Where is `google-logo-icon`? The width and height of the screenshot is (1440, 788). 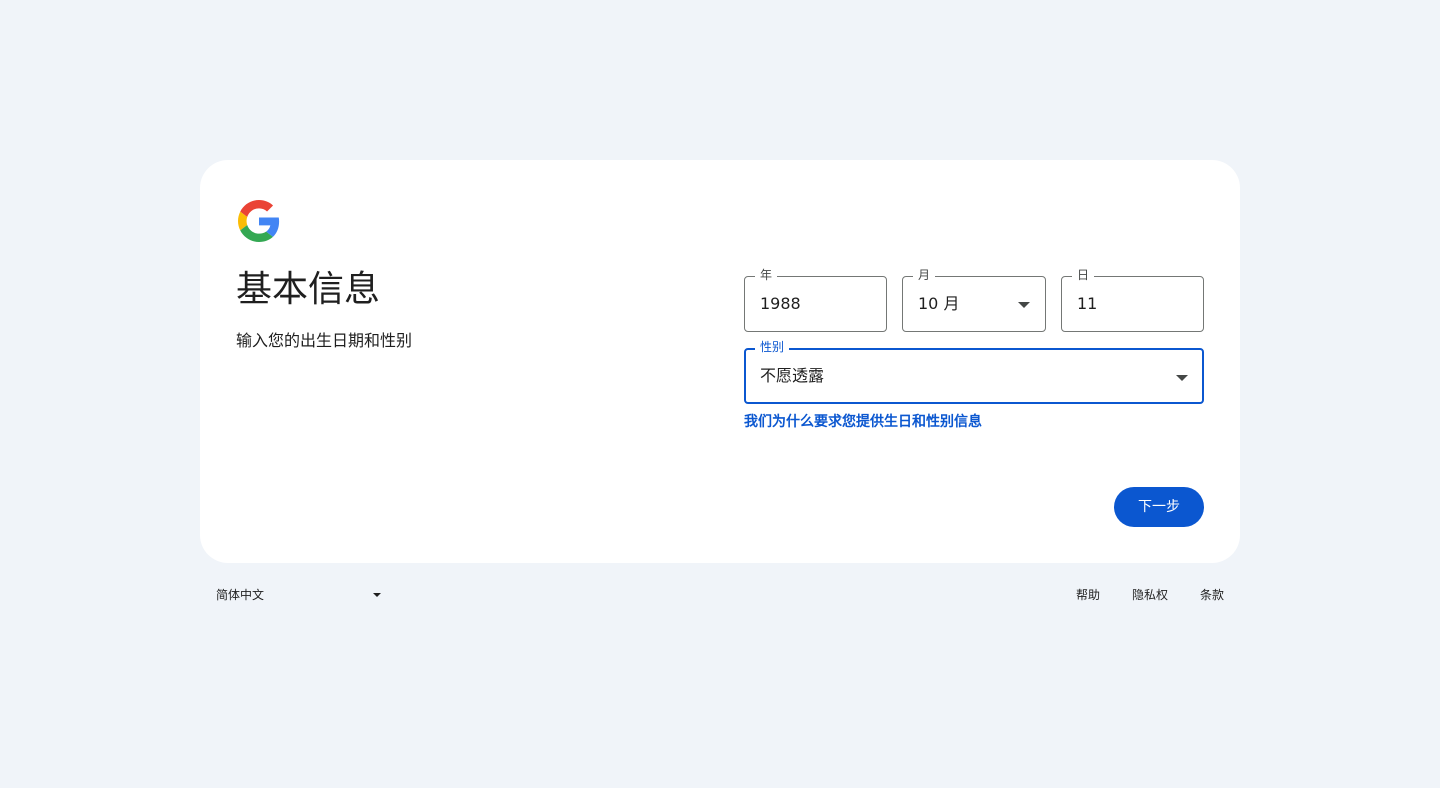
google-logo-icon is located at coordinates (259, 221).